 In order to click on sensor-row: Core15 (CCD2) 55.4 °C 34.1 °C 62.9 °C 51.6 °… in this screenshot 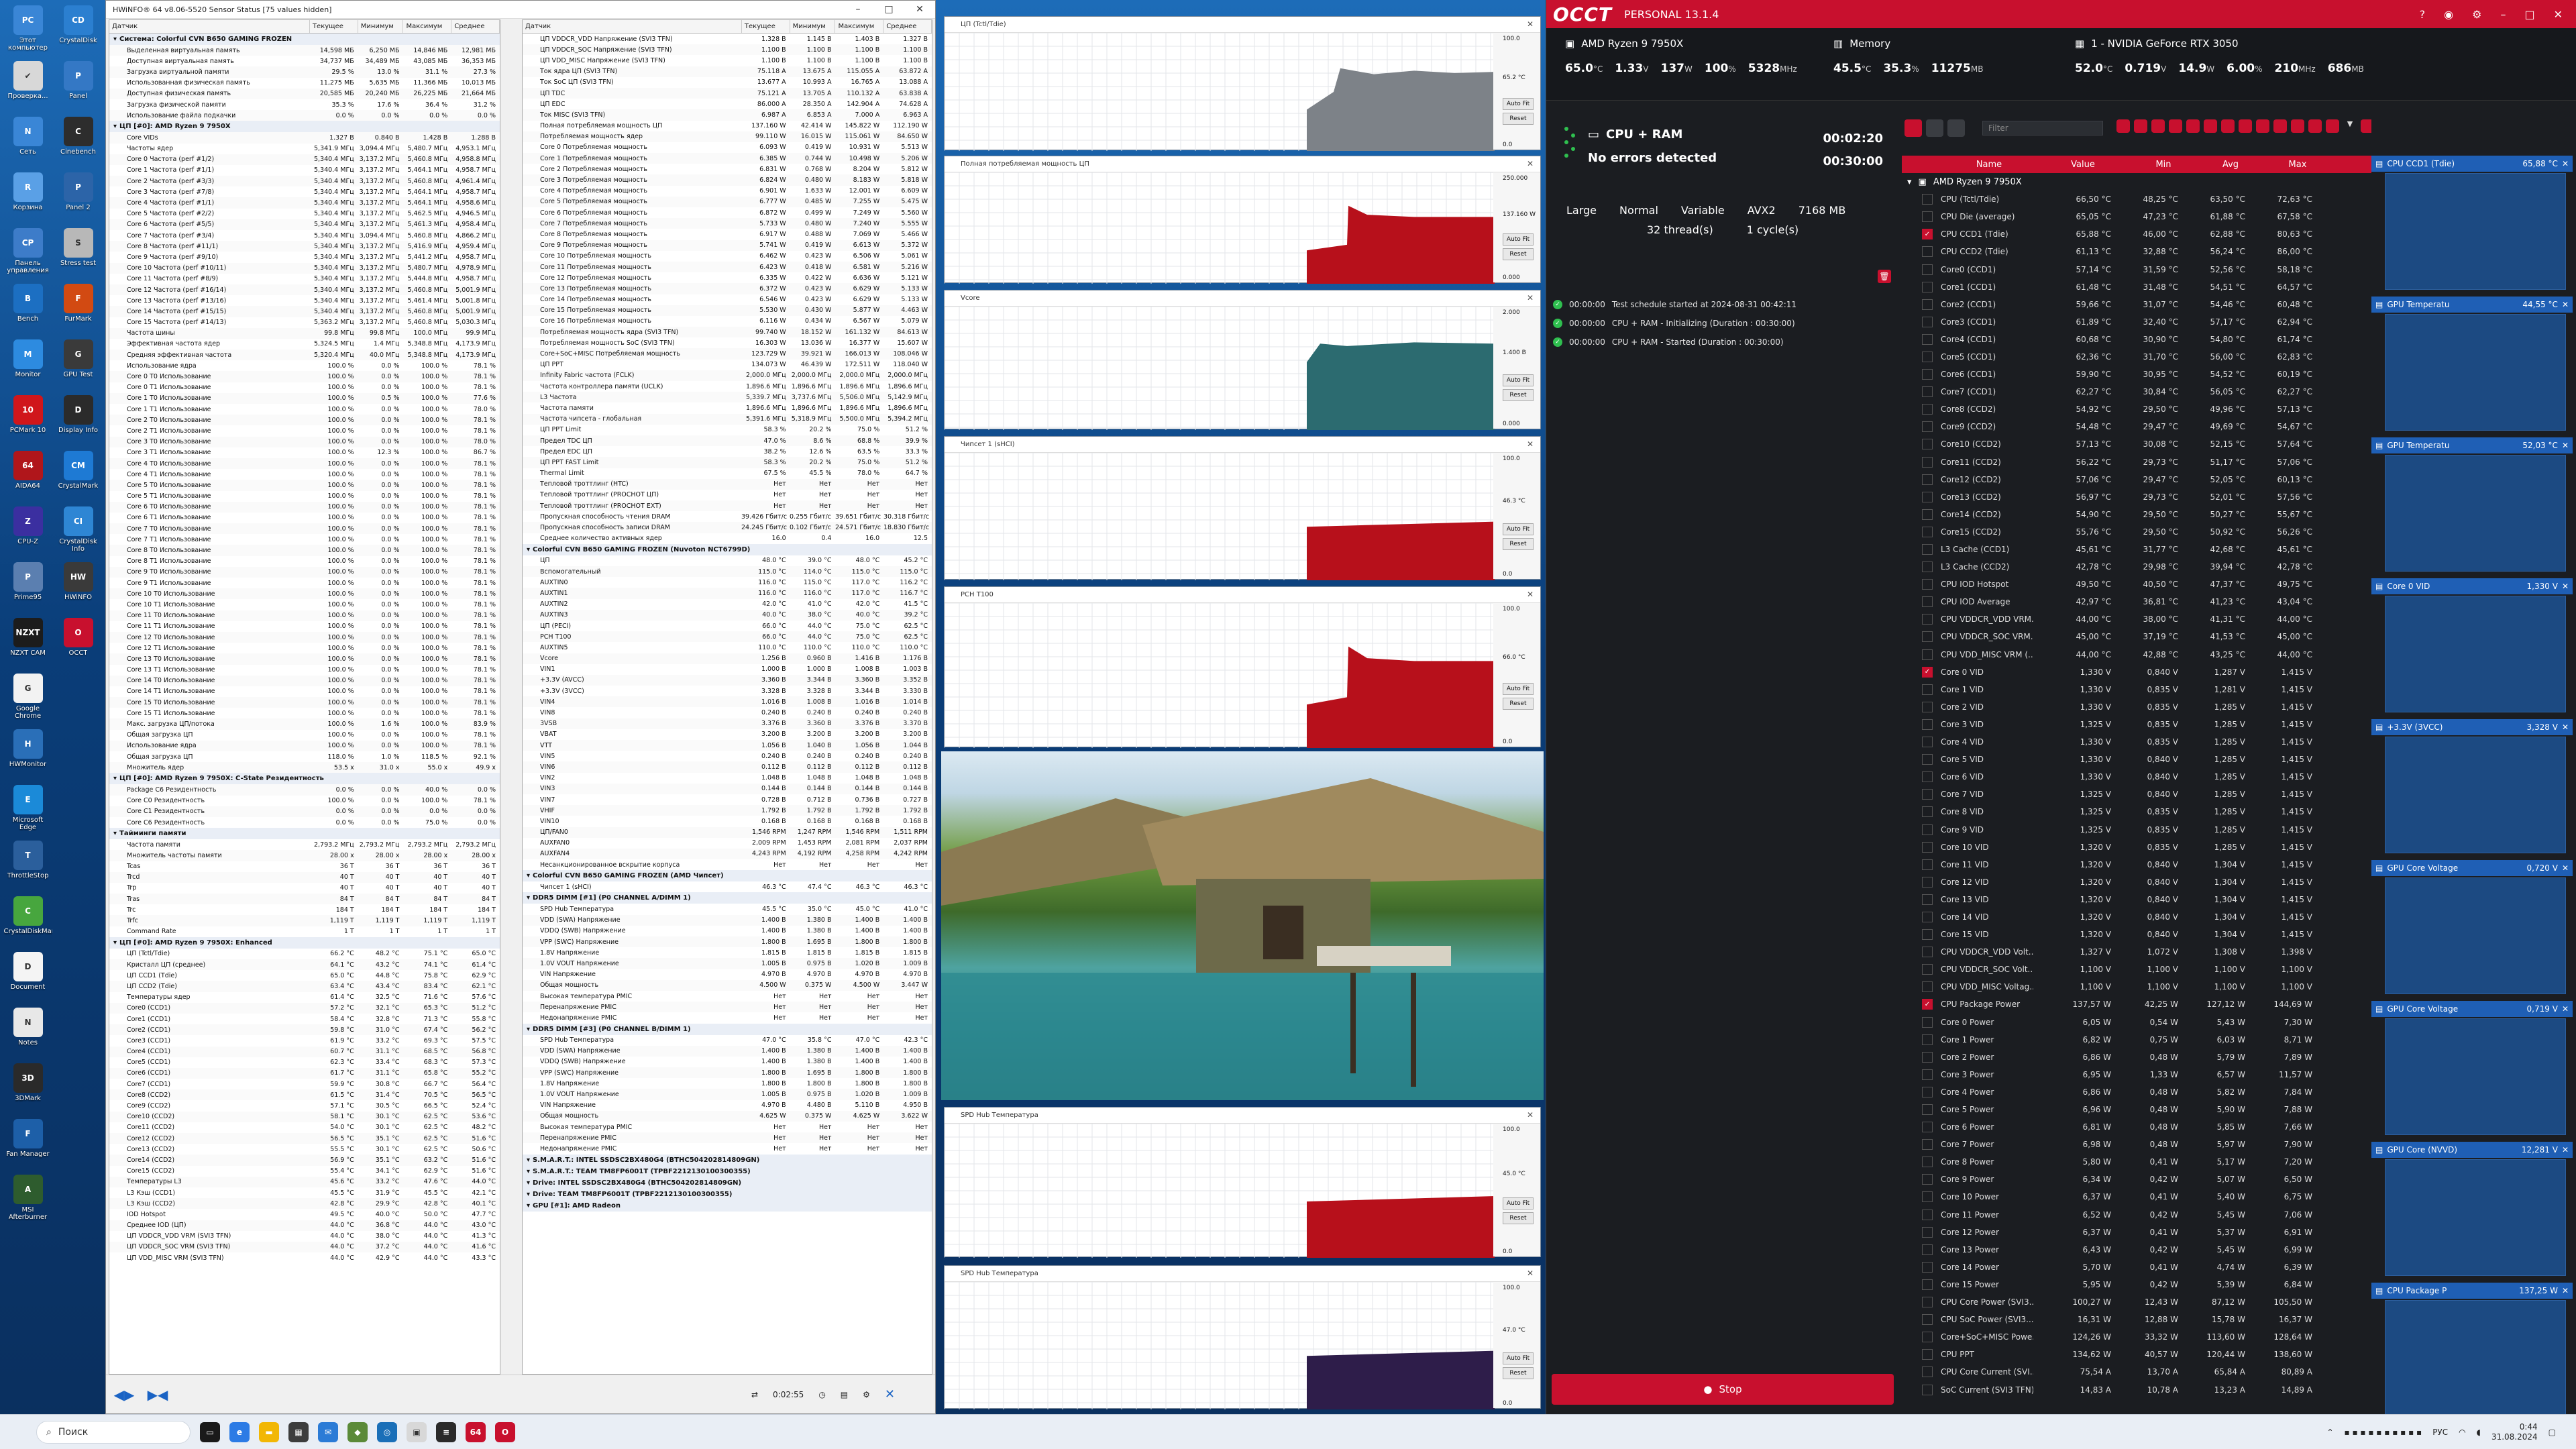, I will do `click(304, 1171)`.